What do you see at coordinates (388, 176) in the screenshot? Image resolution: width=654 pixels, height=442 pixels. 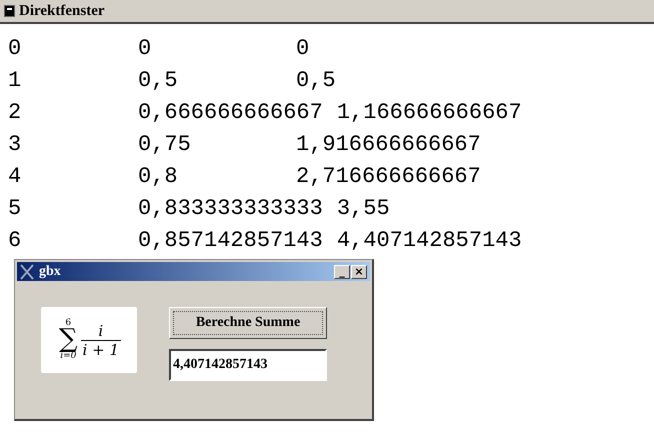 I see `output-value: 2,716666666667` at bounding box center [388, 176].